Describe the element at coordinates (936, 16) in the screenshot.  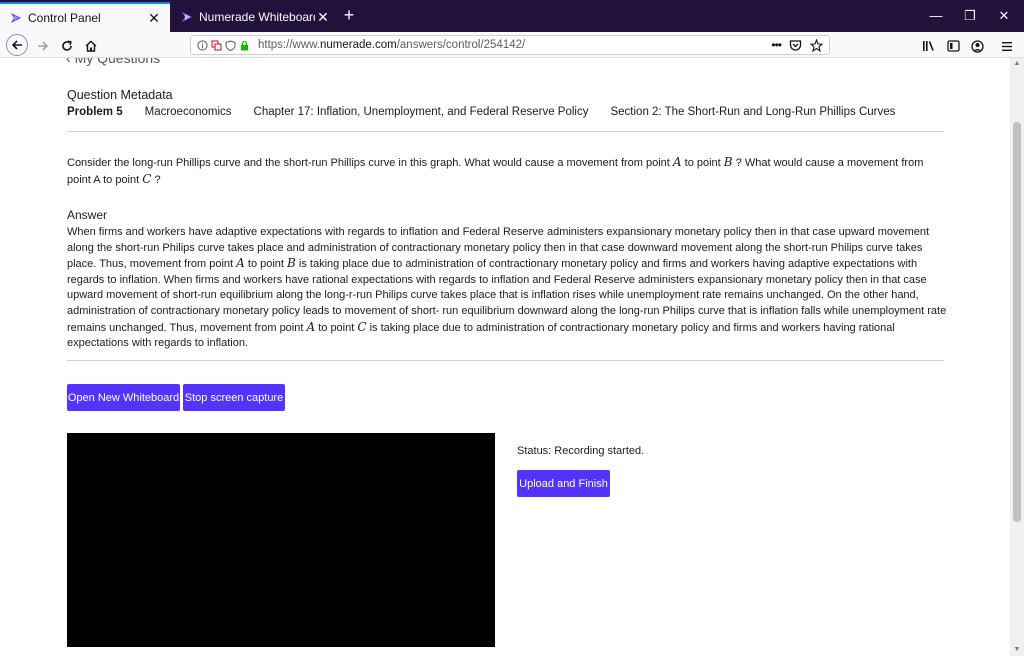
I see `minimize-icon: —` at that location.